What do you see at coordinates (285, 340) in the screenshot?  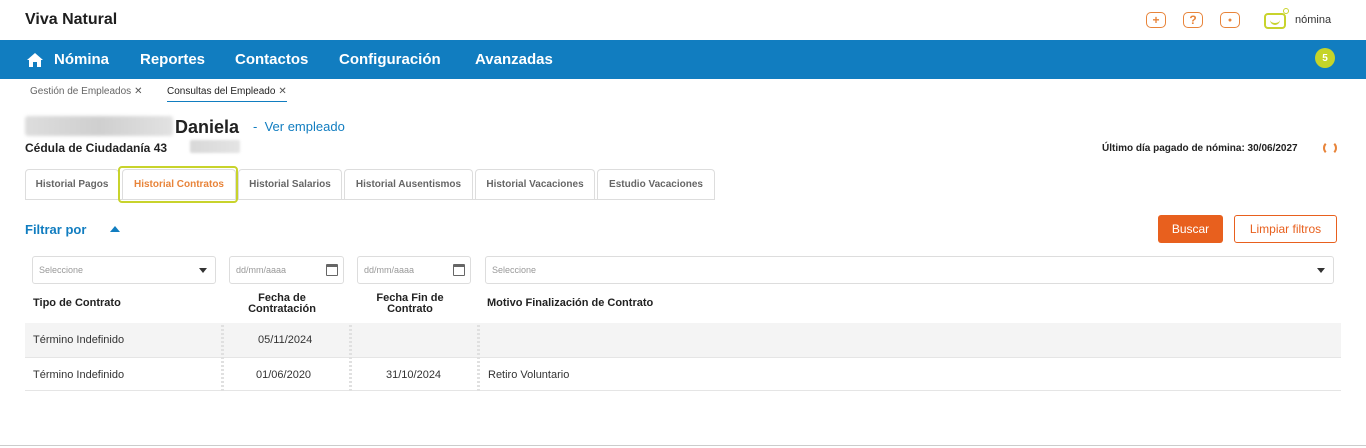 I see `cell-inicio: 05/11/2024` at bounding box center [285, 340].